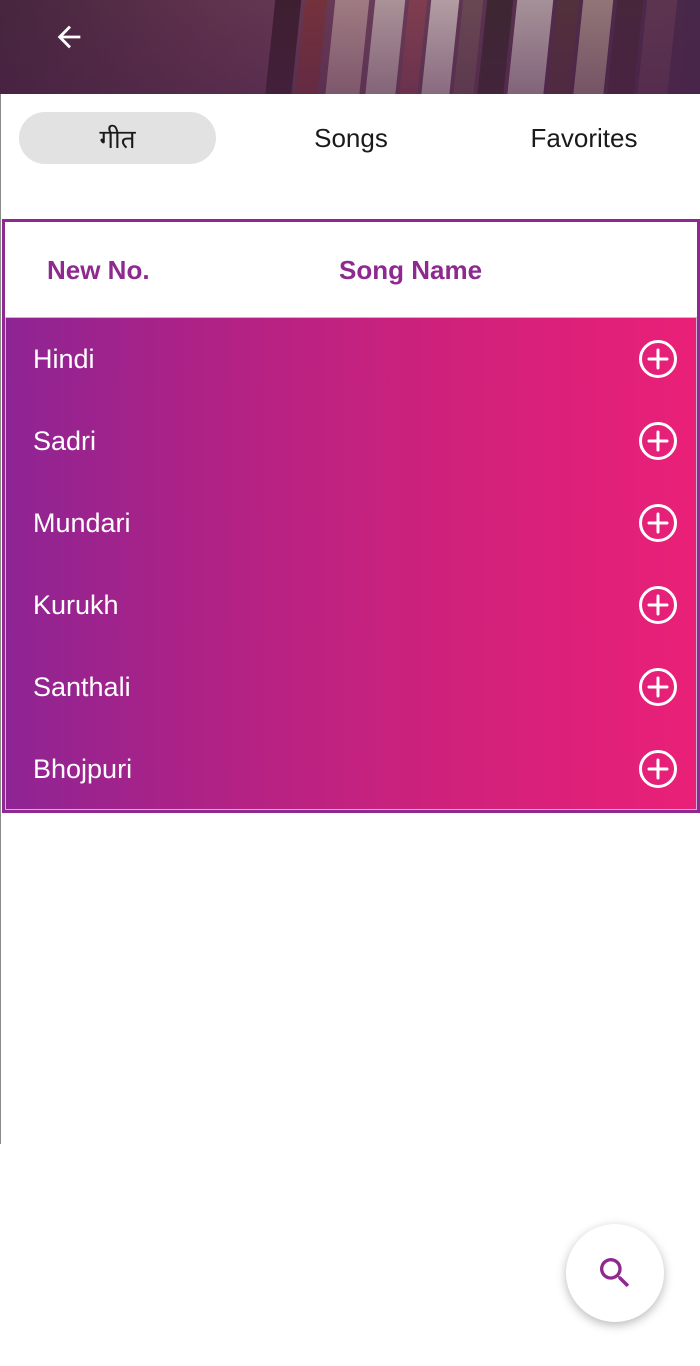 This screenshot has height=1366, width=700. Describe the element at coordinates (98, 270) in the screenshot. I see `column-header-new-no: New No.` at that location.